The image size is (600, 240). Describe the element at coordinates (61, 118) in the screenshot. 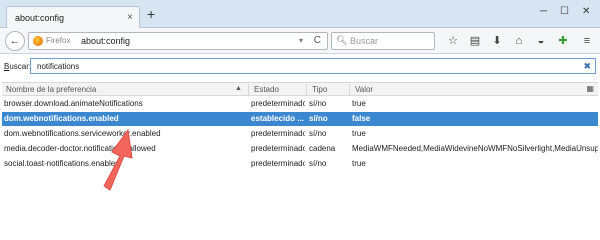

I see `pref-name: dom.webnotifications.enabled` at that location.